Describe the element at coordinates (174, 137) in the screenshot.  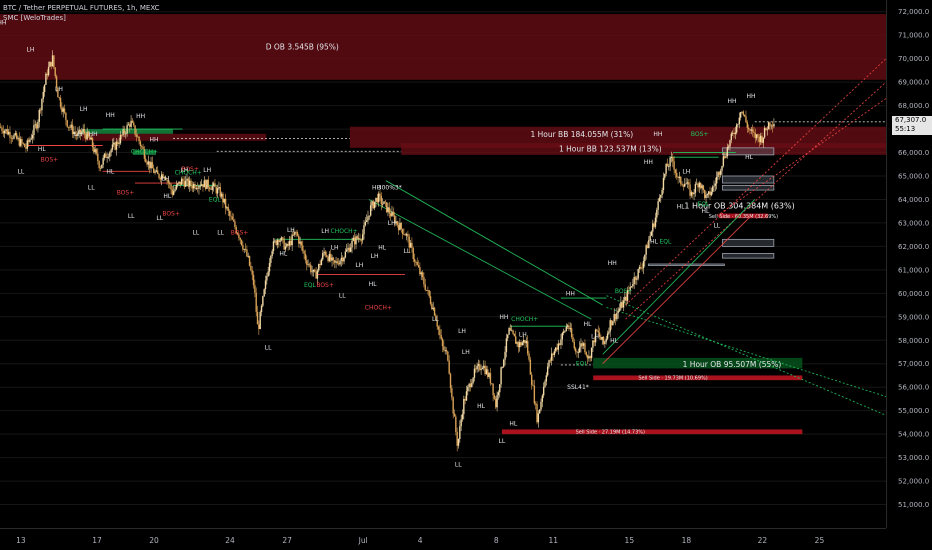
I see `liquidity-zone` at that location.